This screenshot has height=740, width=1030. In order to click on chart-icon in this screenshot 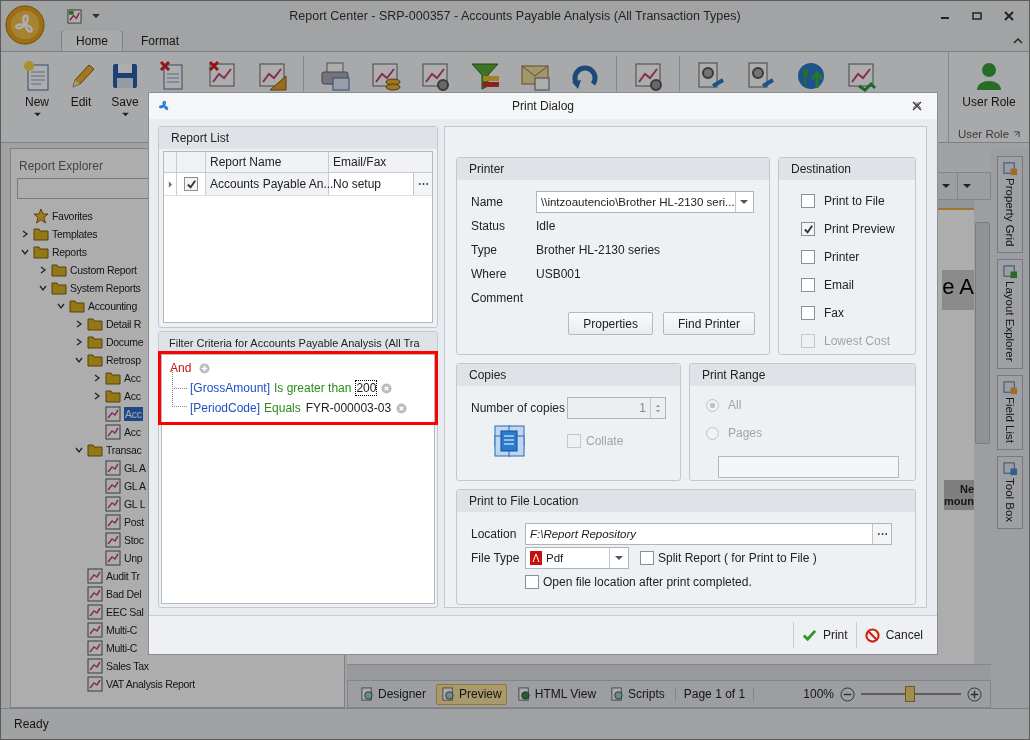, I will do `click(74, 16)`.